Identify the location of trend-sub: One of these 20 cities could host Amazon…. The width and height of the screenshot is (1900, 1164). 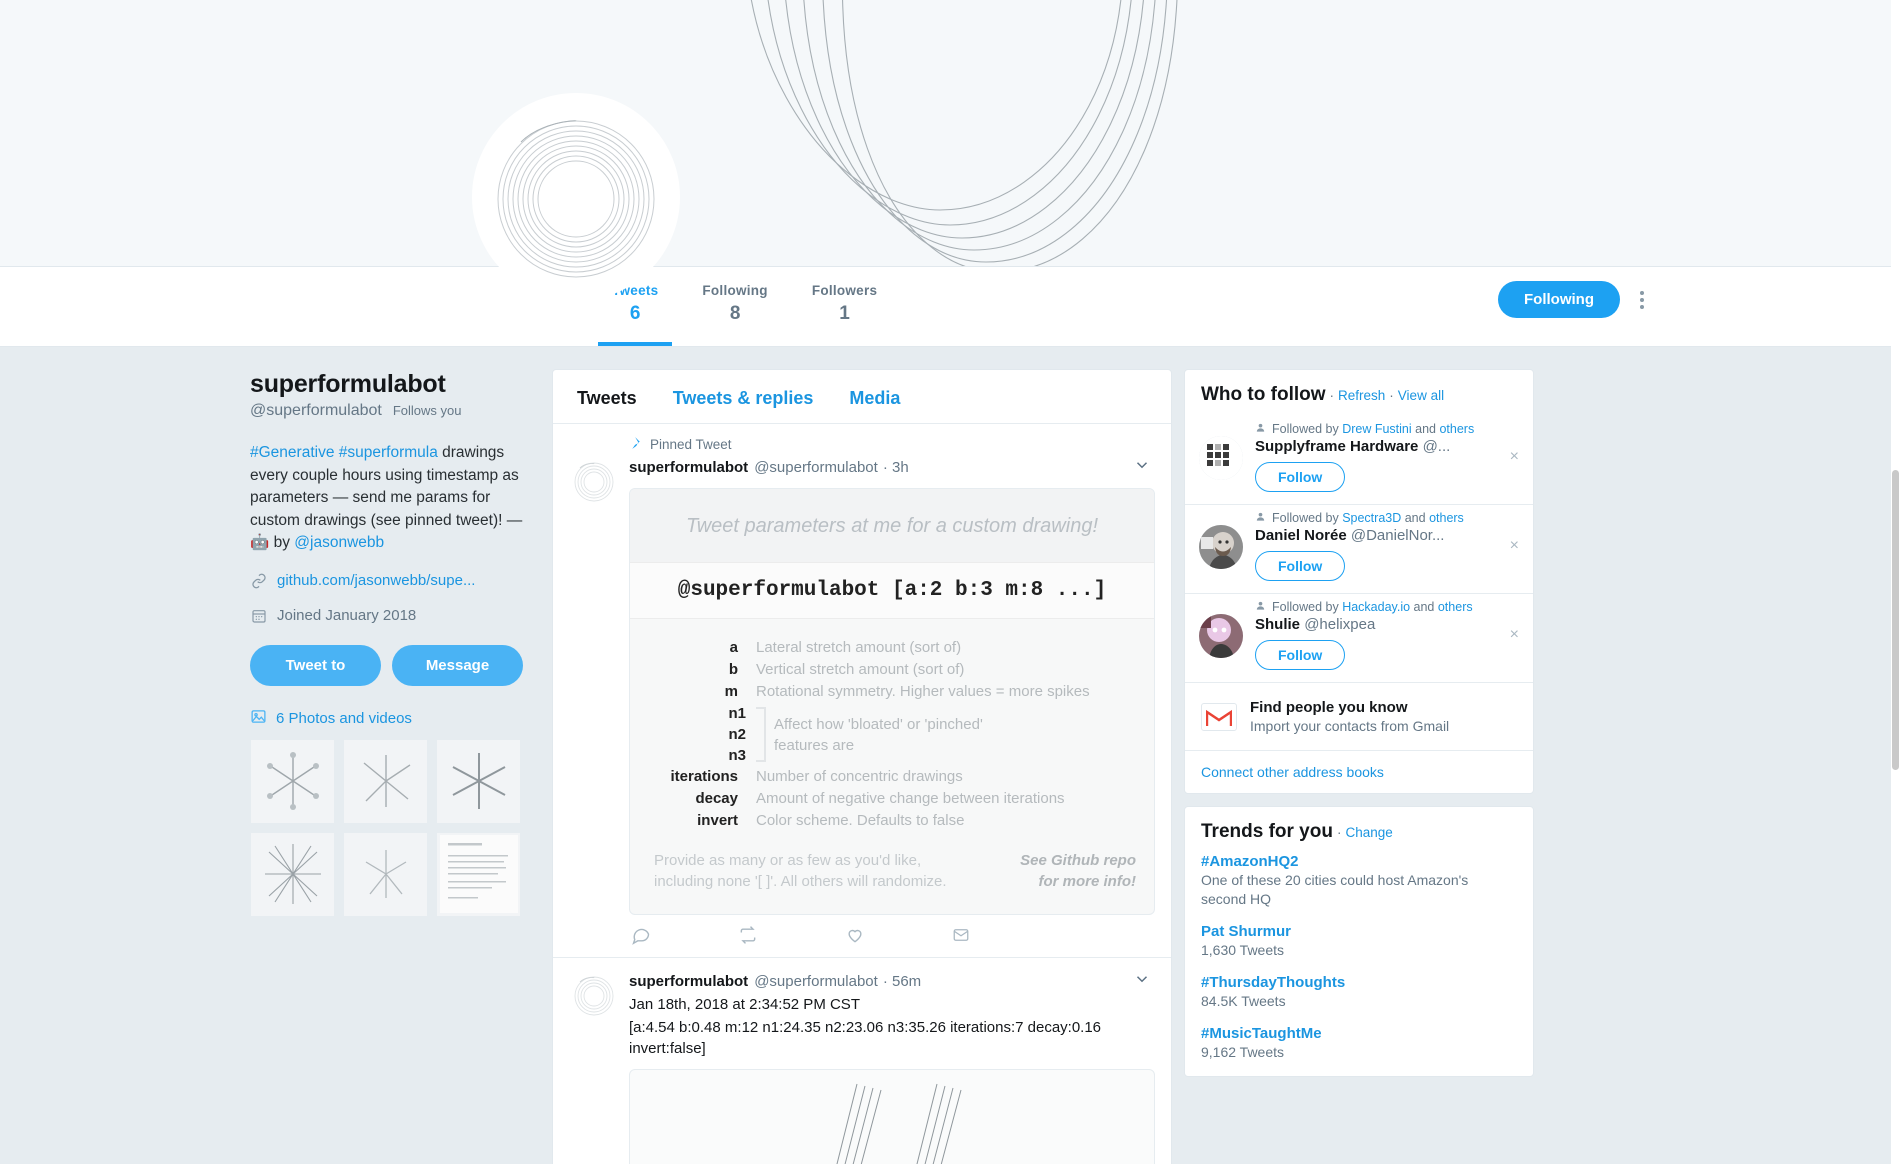
(1335, 889).